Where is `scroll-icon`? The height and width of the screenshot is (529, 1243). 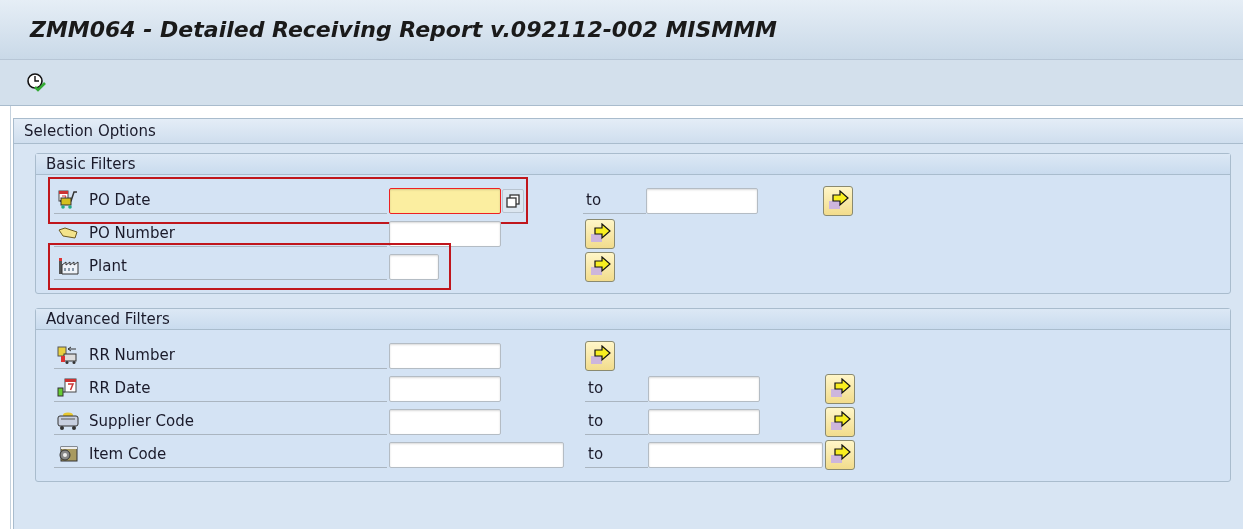 scroll-icon is located at coordinates (68, 233).